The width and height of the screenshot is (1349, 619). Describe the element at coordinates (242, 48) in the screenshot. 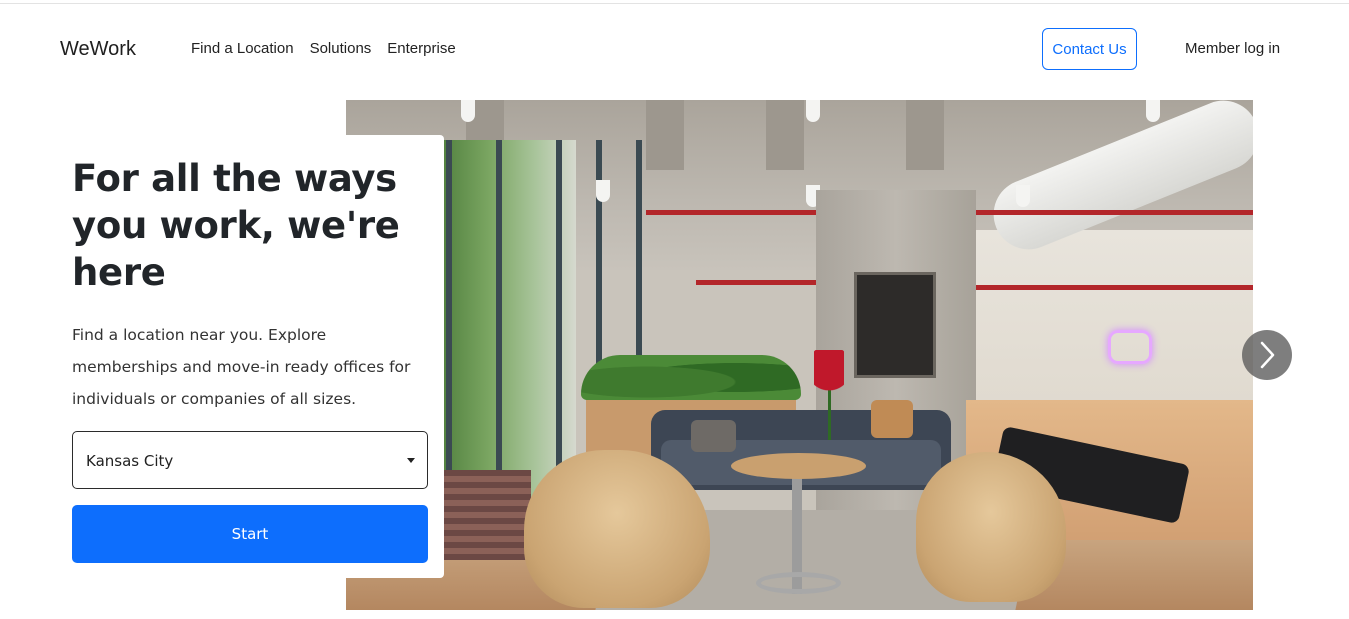

I see `nav-find-location: Find a Location` at that location.